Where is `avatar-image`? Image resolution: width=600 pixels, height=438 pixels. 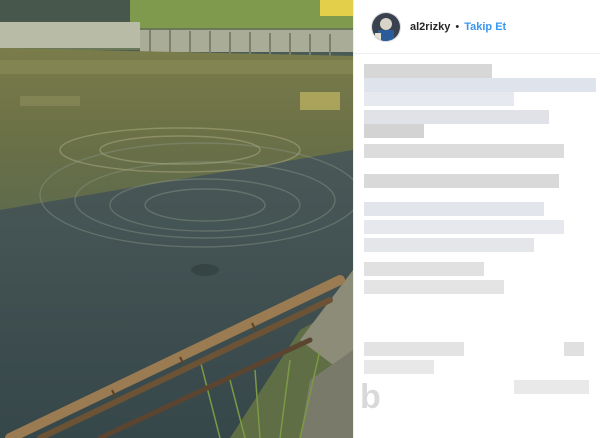
avatar-image is located at coordinates (386, 26).